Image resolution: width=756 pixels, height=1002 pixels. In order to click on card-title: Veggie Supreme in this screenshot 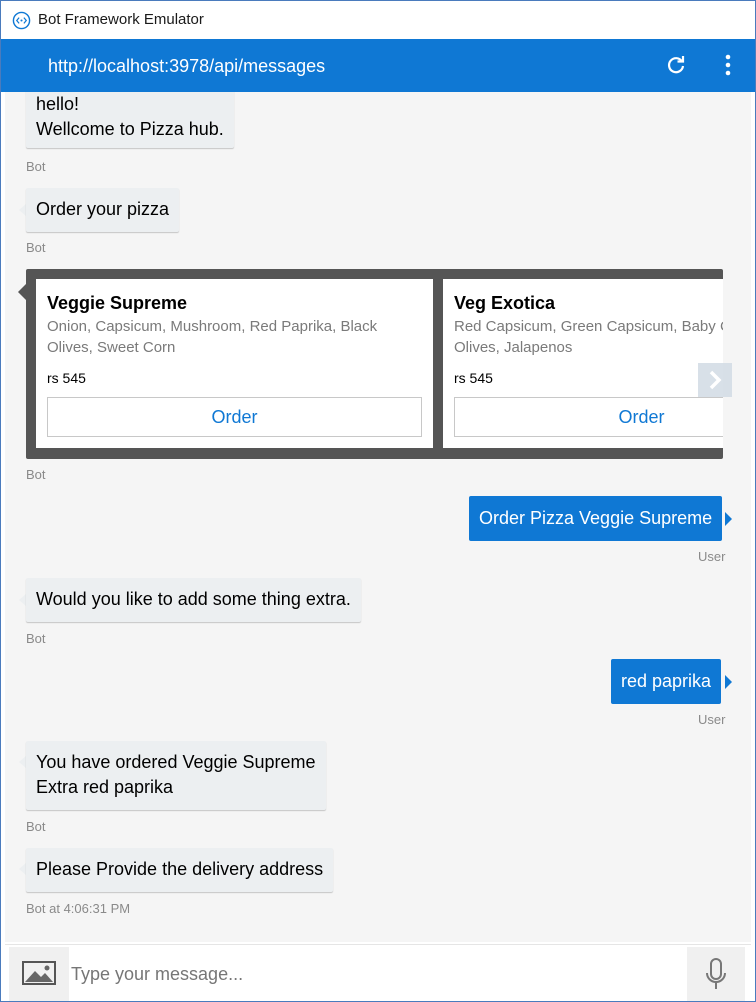, I will do `click(117, 303)`.